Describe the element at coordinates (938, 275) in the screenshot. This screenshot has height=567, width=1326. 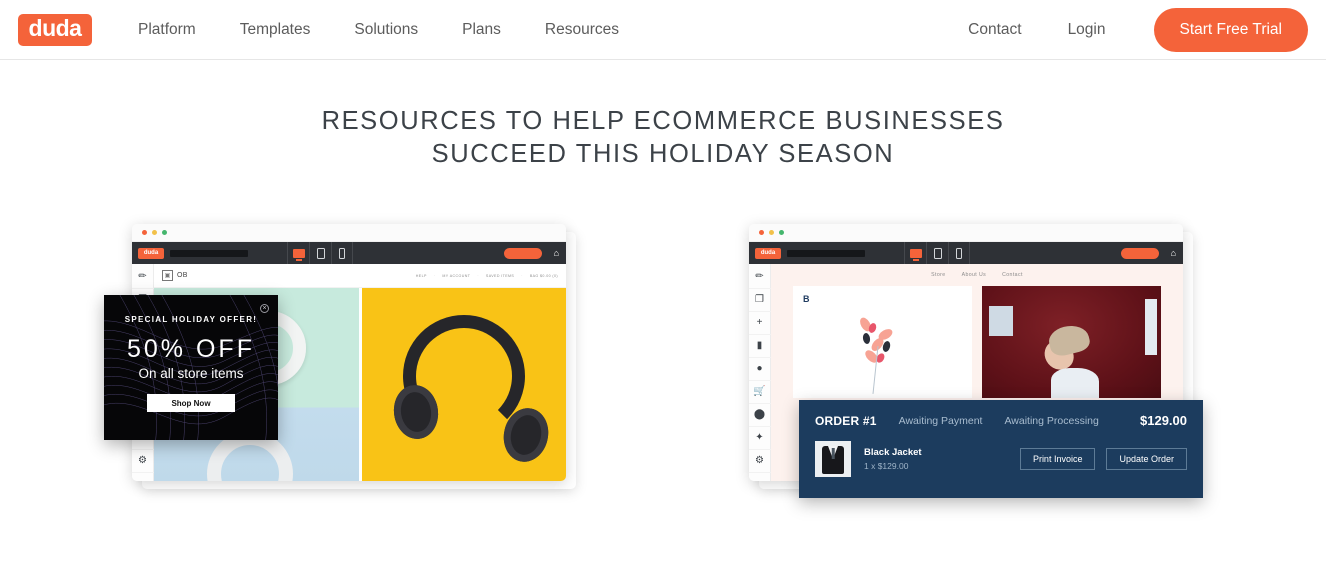
I see `store-nav-store: Store` at that location.